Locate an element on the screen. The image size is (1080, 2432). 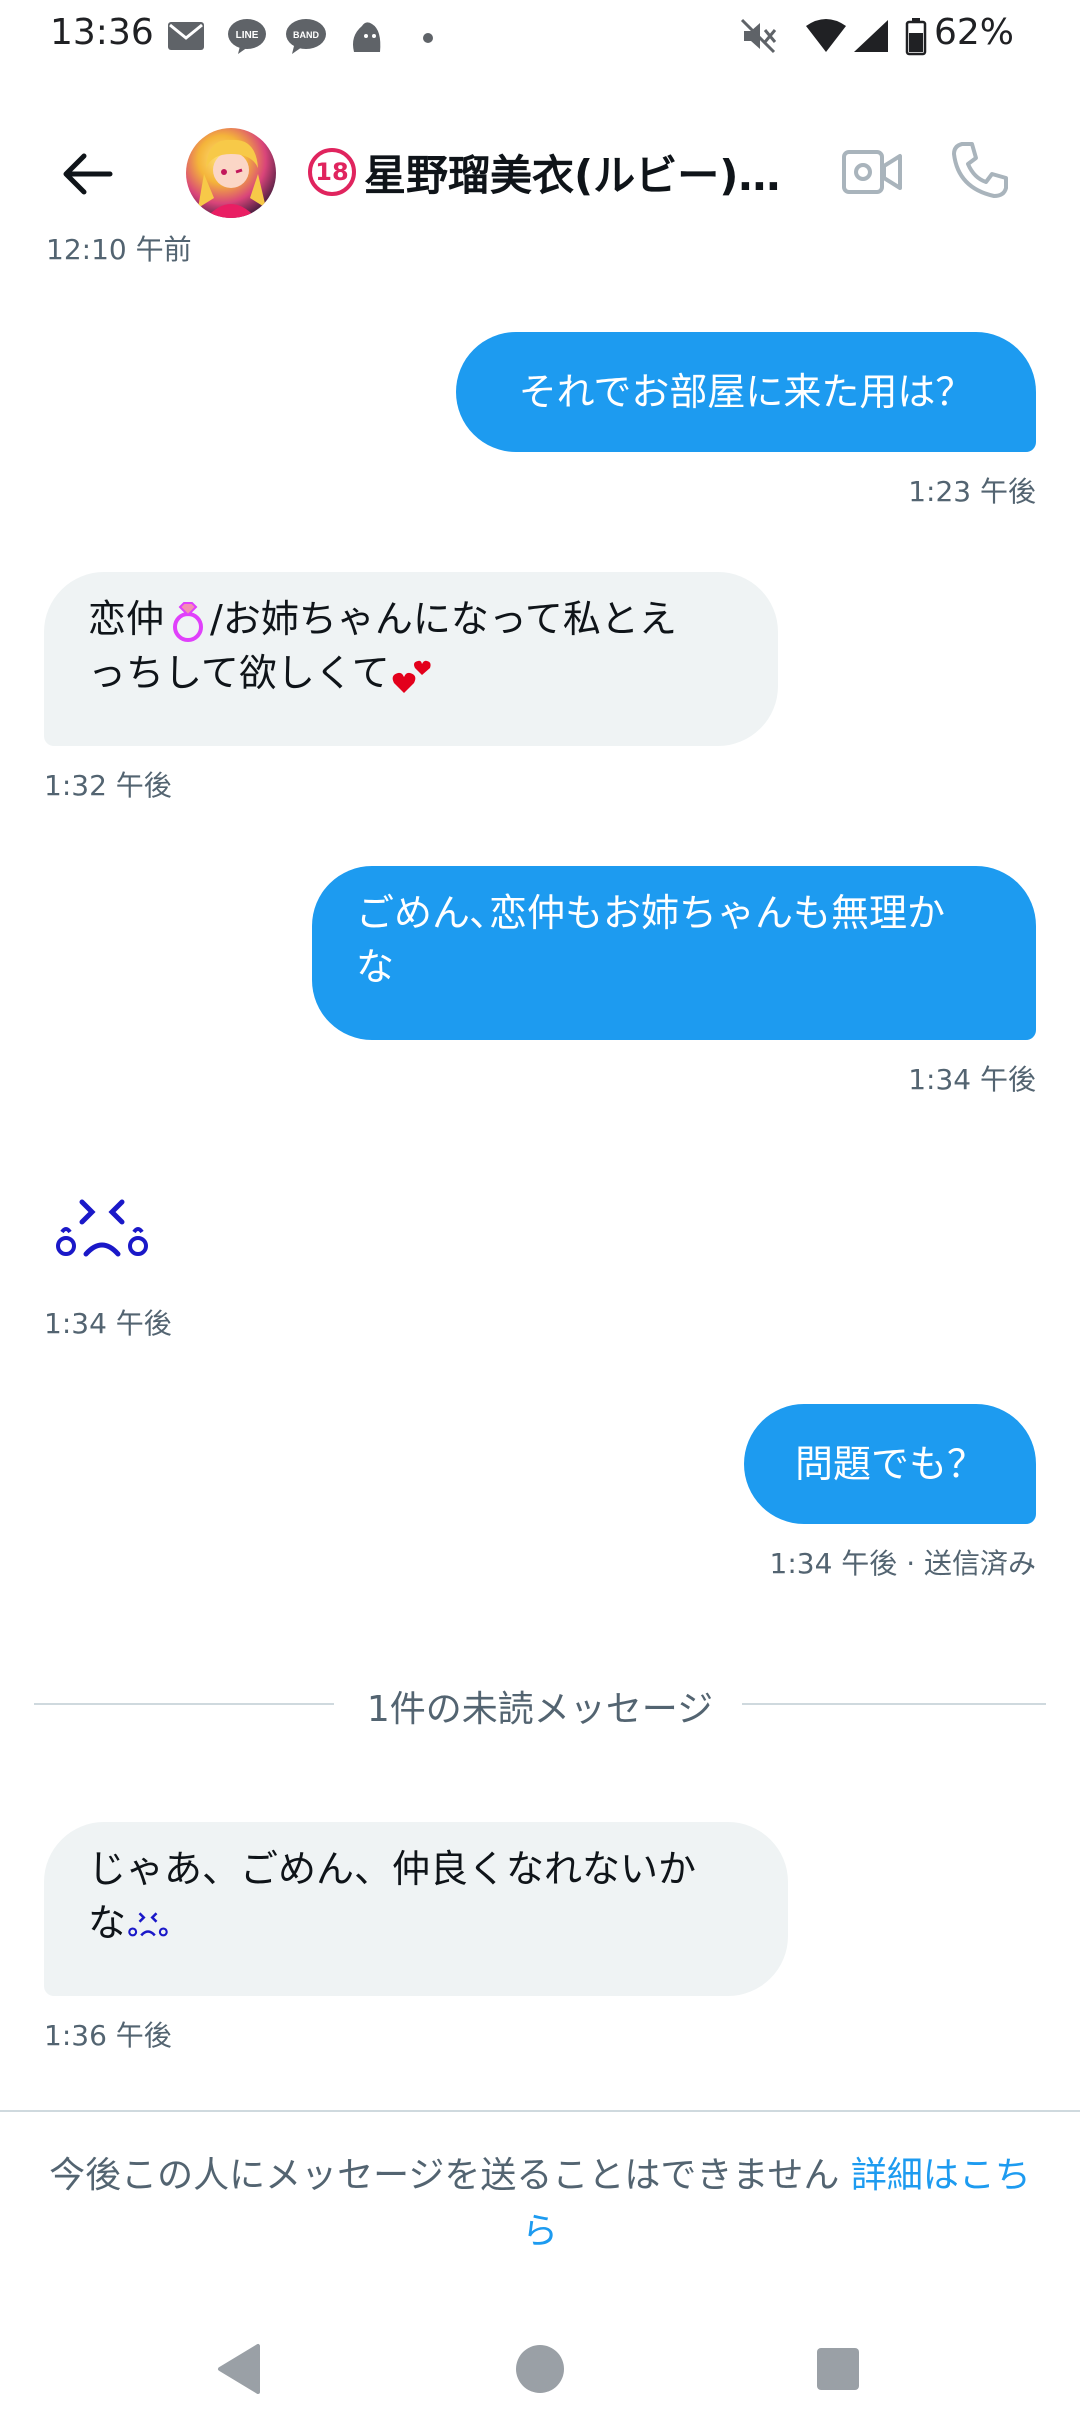
battery-icon is located at coordinates (916, 37).